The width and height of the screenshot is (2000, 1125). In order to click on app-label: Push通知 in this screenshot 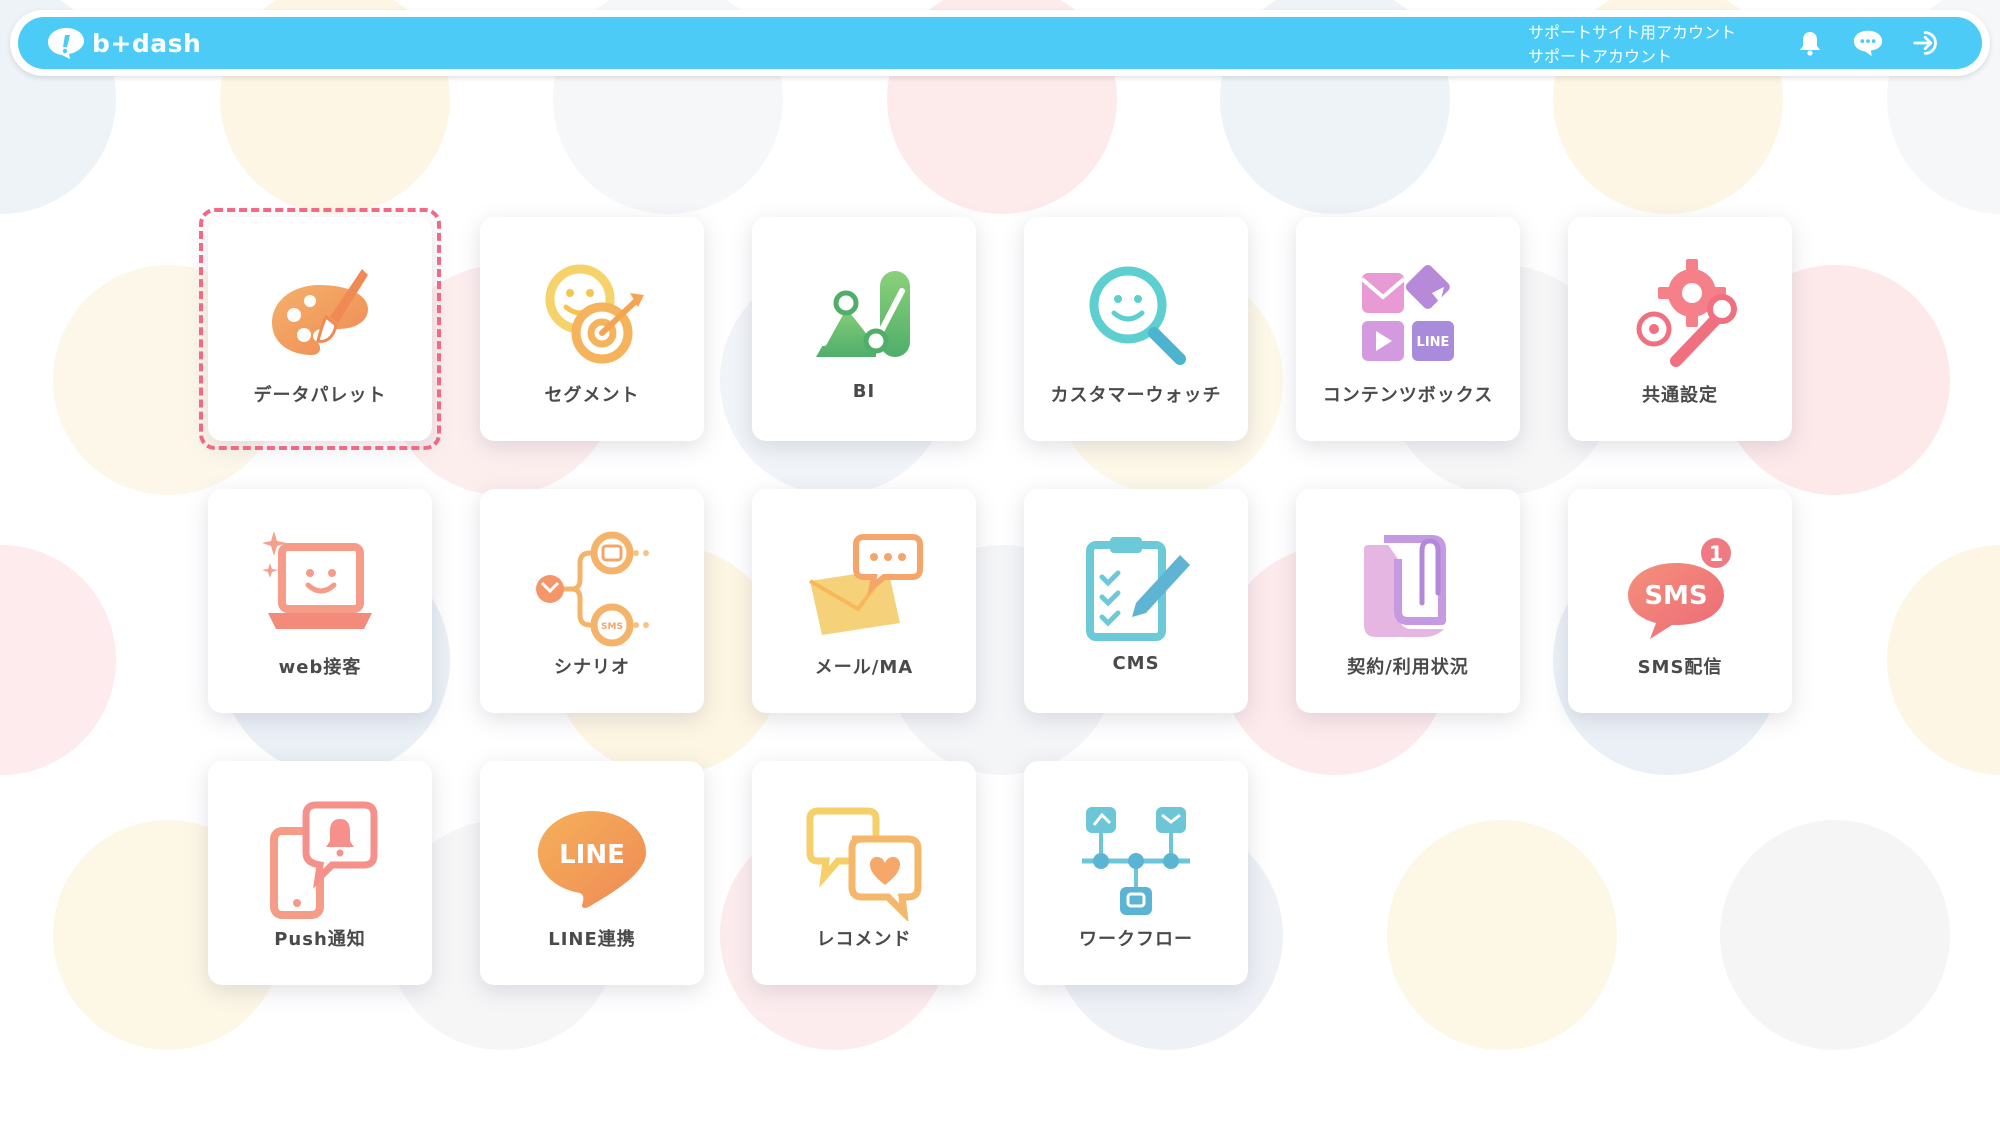, I will do `click(320, 939)`.